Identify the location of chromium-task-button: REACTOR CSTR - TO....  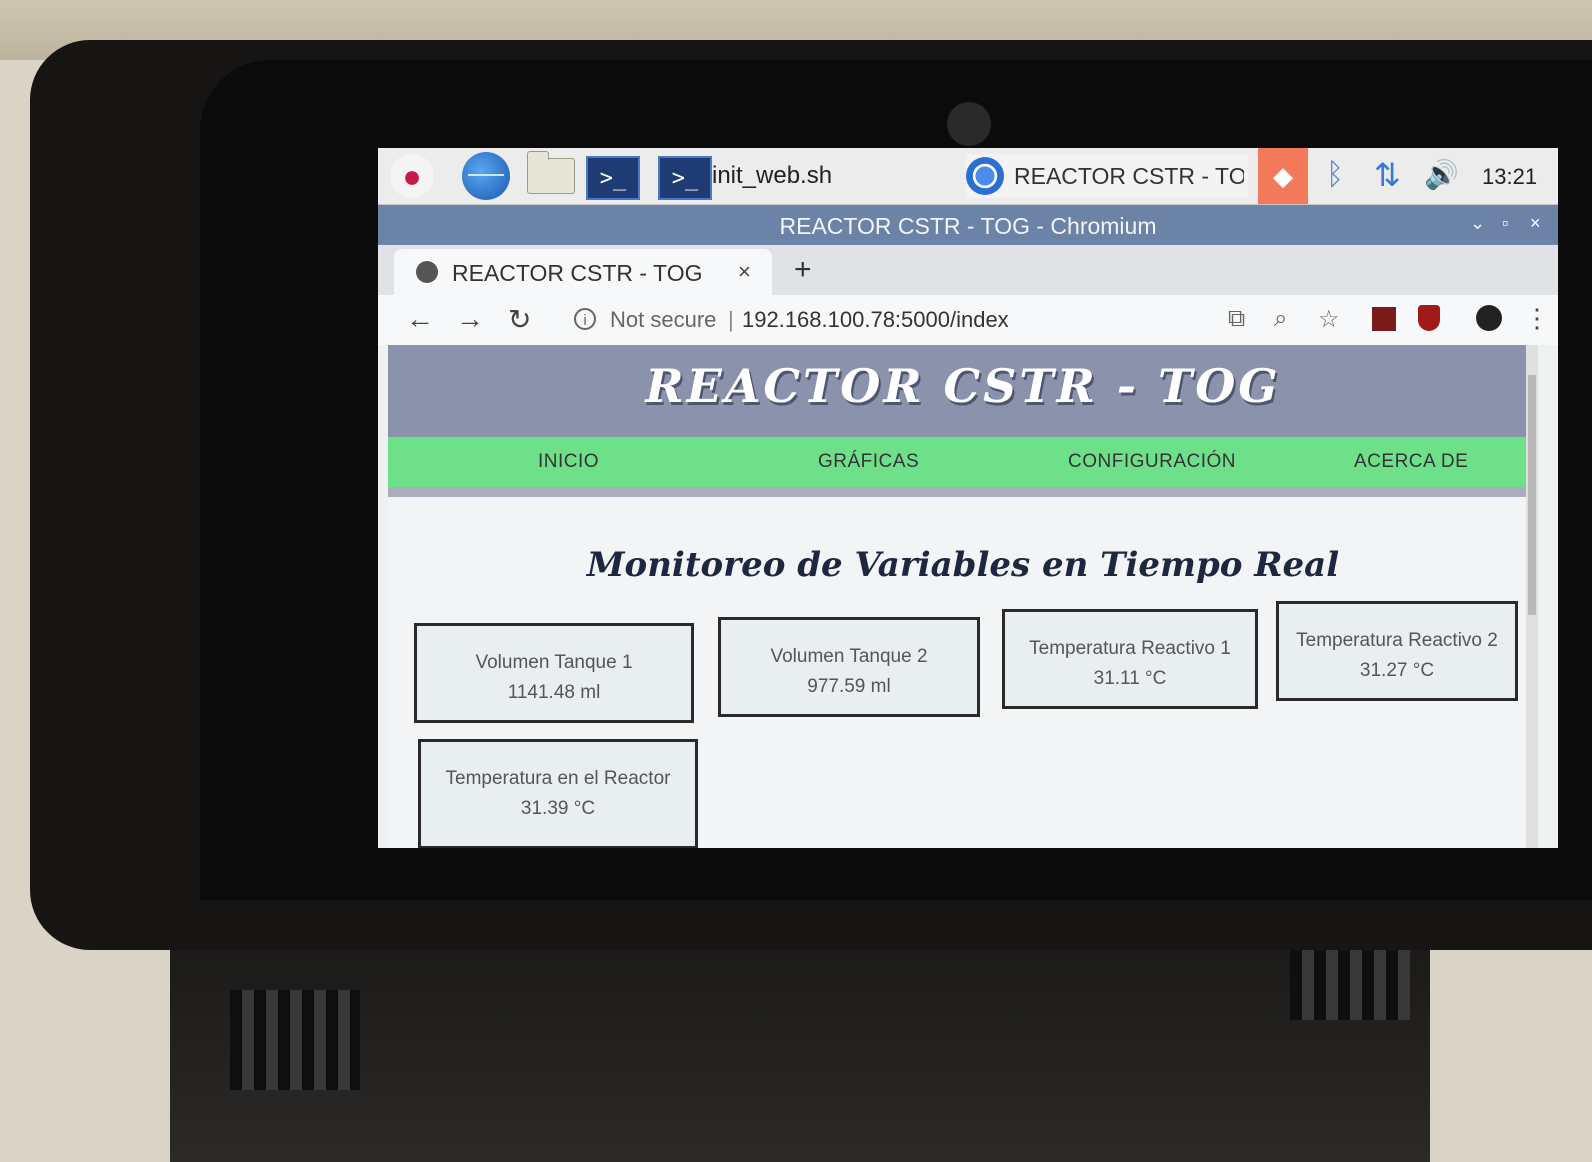
(1107, 176).